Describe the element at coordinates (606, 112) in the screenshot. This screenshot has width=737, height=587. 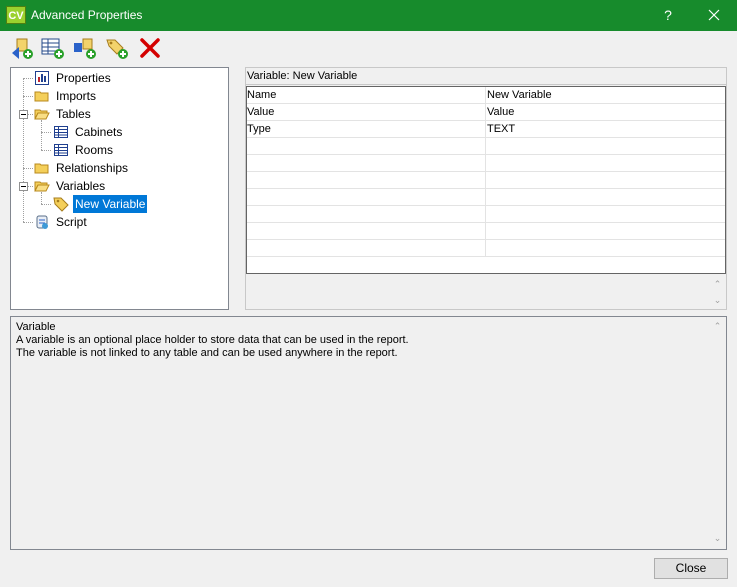
I see `property-value-cell: Value` at that location.